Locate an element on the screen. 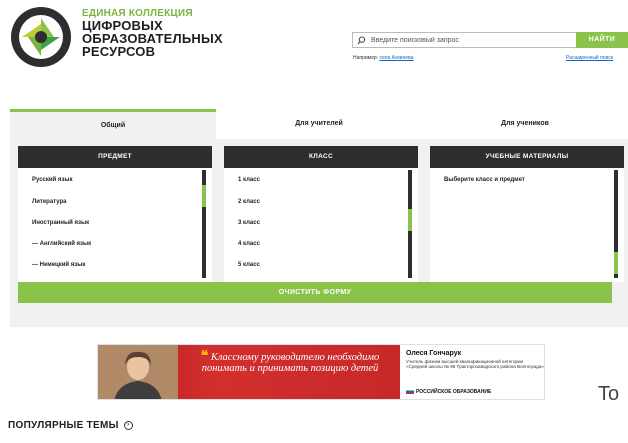 Image resolution: width=628 pixels, height=443 pixels. filter-tabs: Общий Для учителей Для учеников is located at coordinates (319, 124).